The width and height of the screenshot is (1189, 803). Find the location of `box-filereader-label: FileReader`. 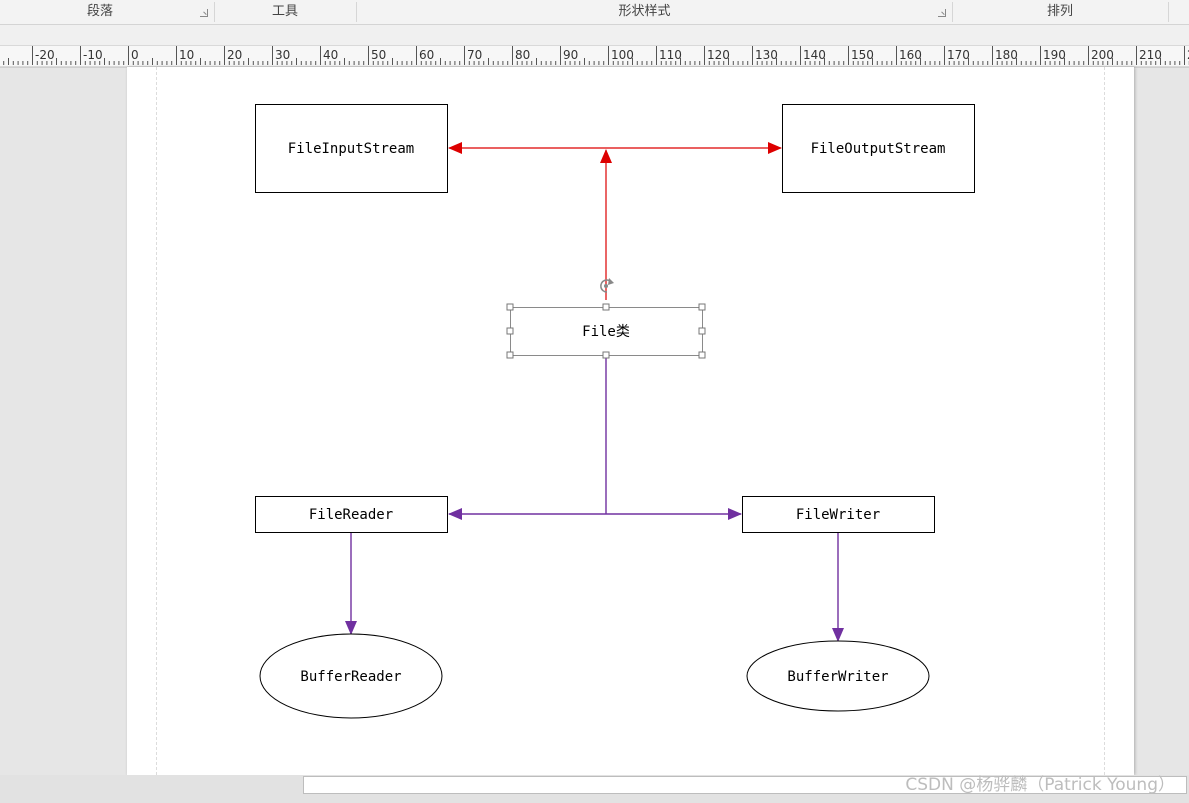

box-filereader-label: FileReader is located at coordinates (351, 515).